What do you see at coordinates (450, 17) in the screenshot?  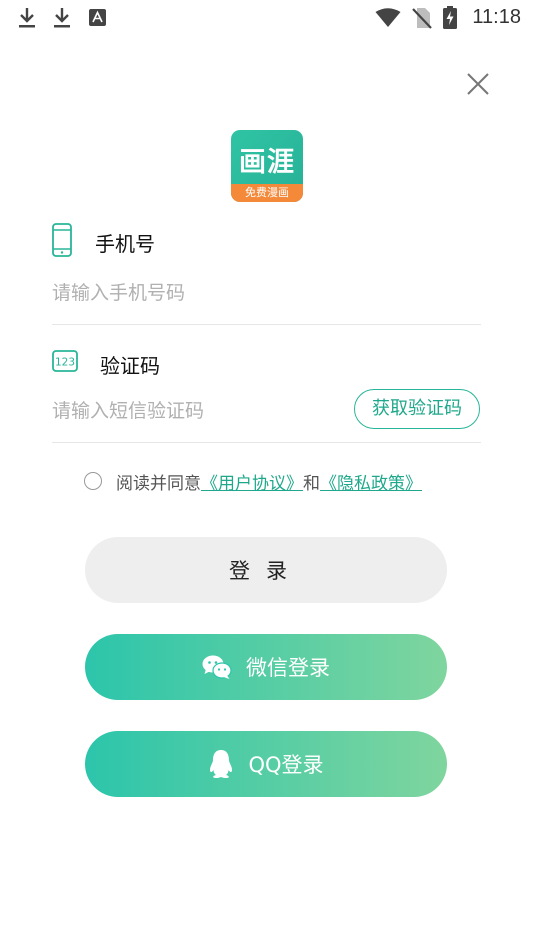 I see `battery-charging-icon` at bounding box center [450, 17].